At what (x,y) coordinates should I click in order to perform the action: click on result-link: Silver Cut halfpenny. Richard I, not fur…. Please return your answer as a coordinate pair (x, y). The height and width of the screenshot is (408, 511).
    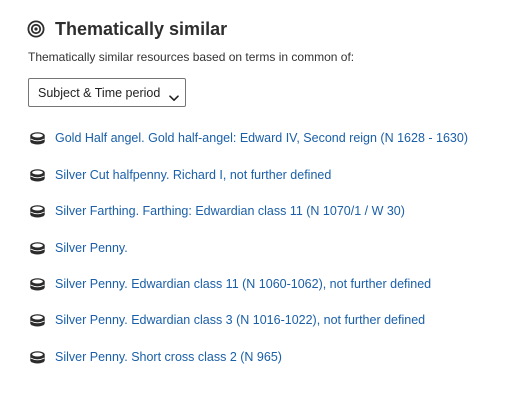
    Looking at the image, I should click on (193, 175).